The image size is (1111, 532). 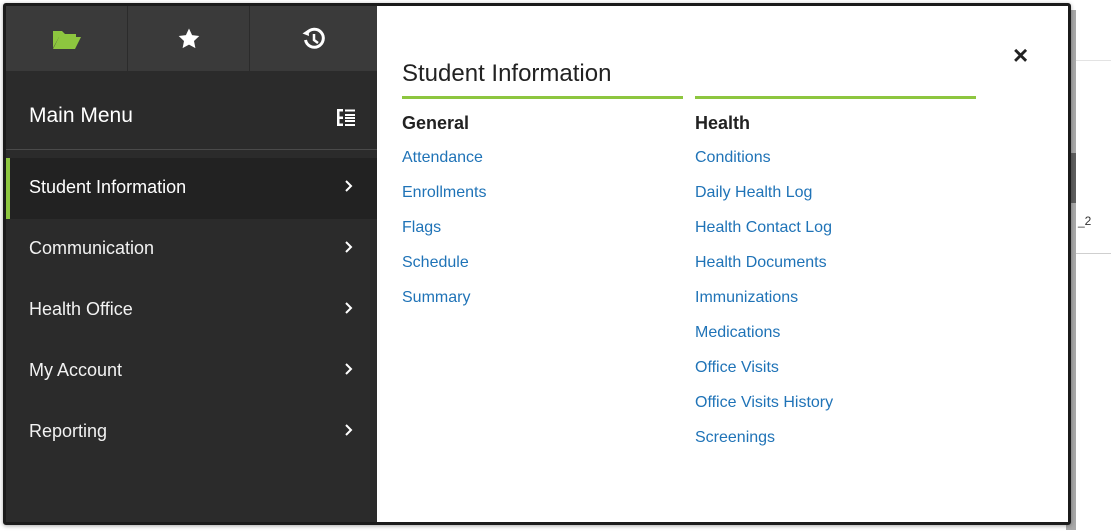 What do you see at coordinates (542, 200) in the screenshot?
I see `link-enrollments: Enrollments` at bounding box center [542, 200].